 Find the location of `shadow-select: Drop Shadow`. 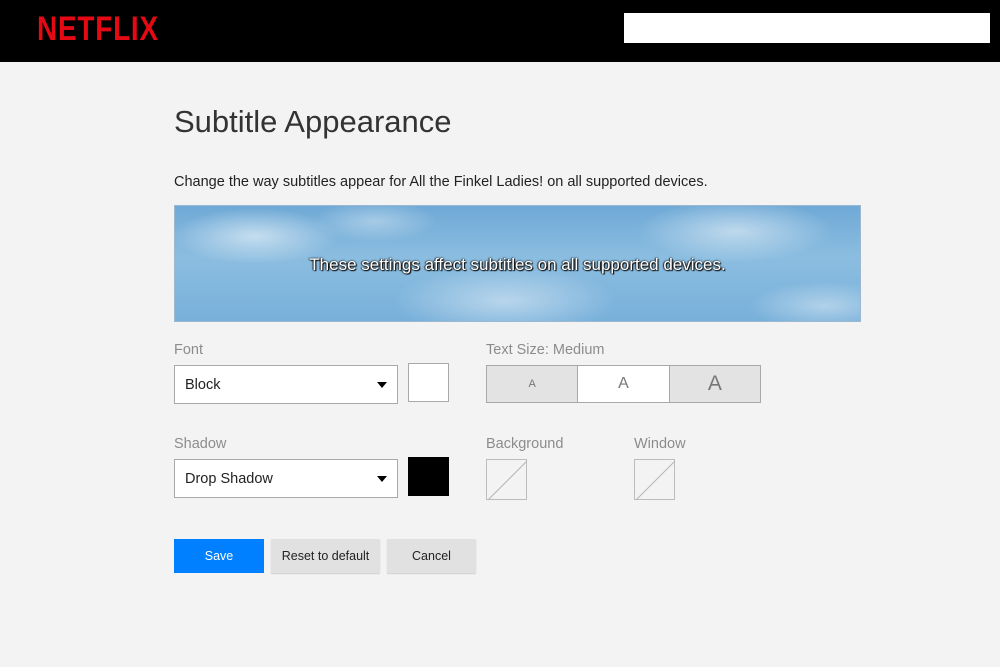

shadow-select: Drop Shadow is located at coordinates (286, 478).